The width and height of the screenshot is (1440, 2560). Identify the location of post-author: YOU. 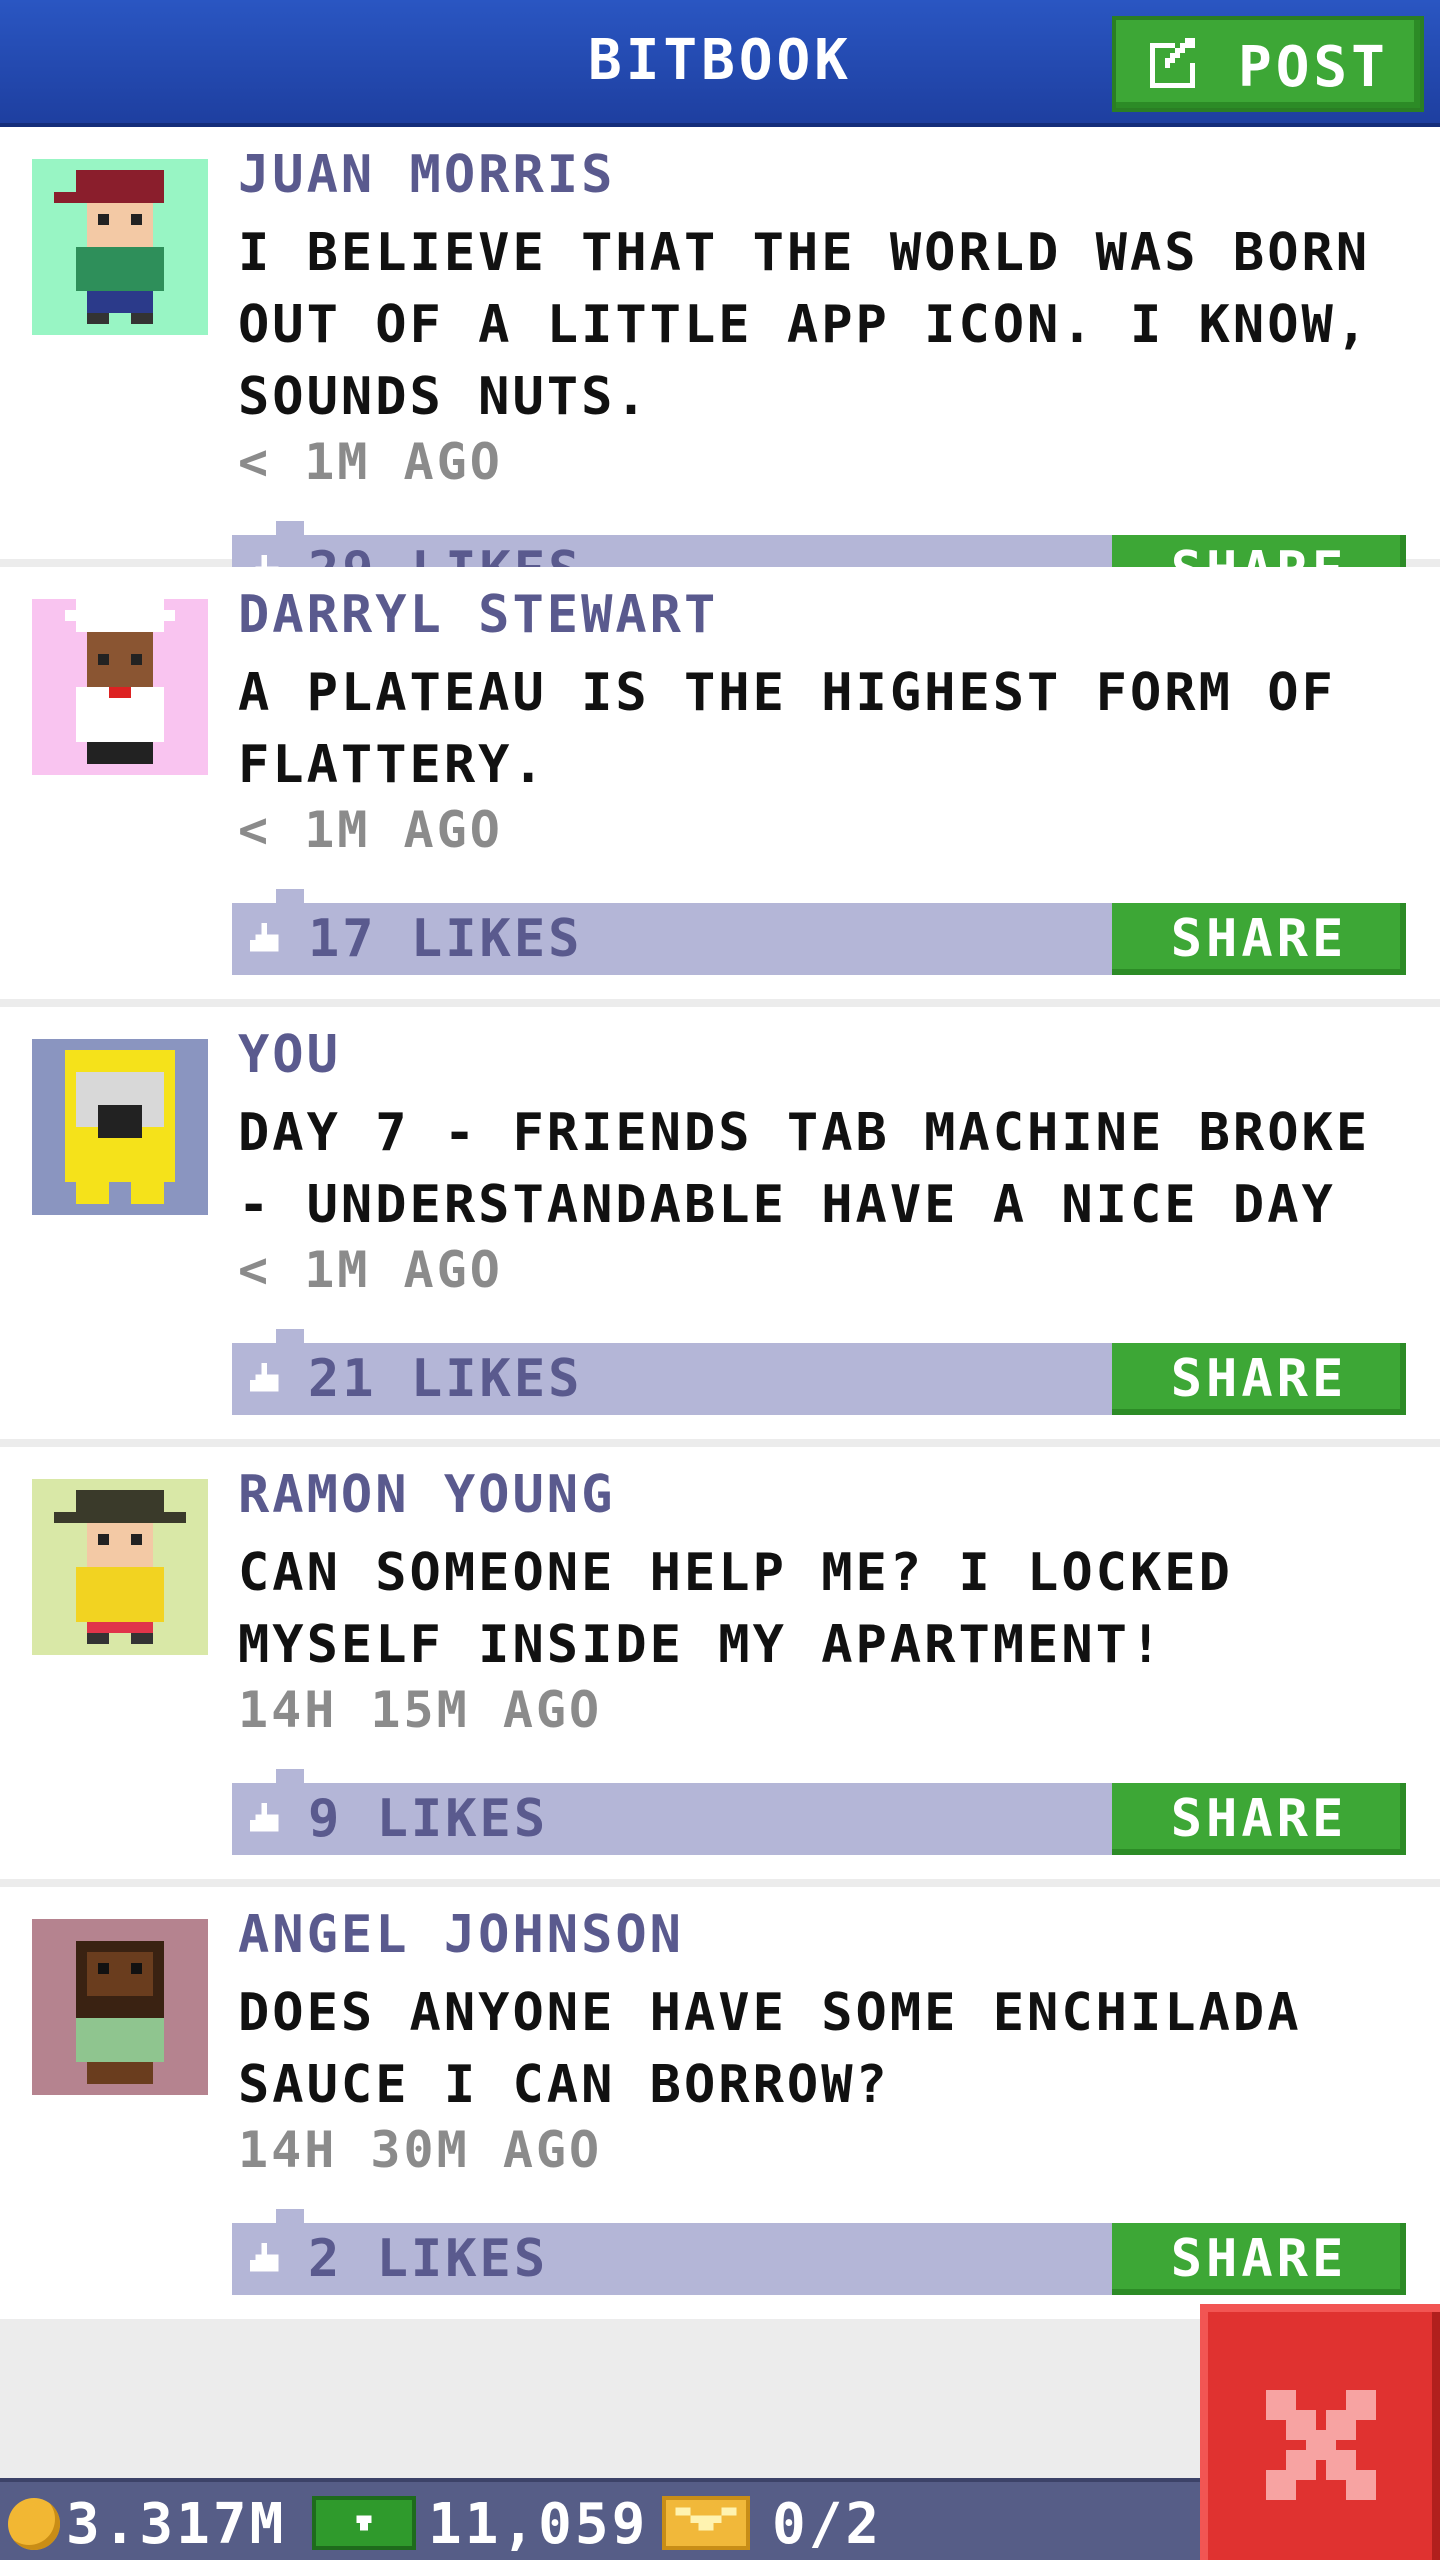
(289, 1055).